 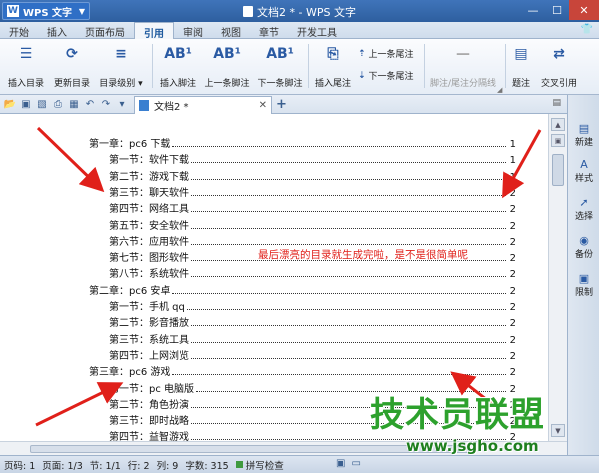 I want to click on status-word-count: 字数: 315, so click(x=206, y=465).